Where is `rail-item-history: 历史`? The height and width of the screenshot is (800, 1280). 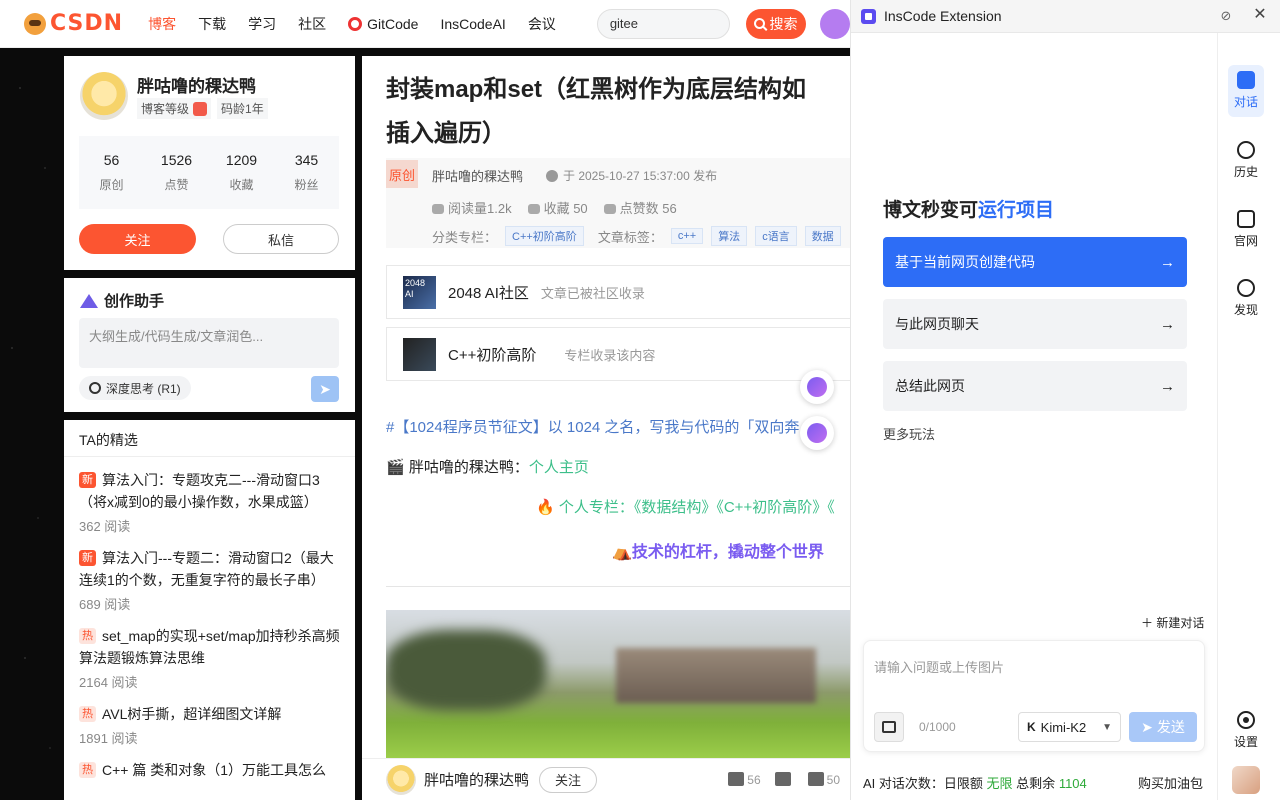
rail-item-history: 历史 is located at coordinates (1246, 160).